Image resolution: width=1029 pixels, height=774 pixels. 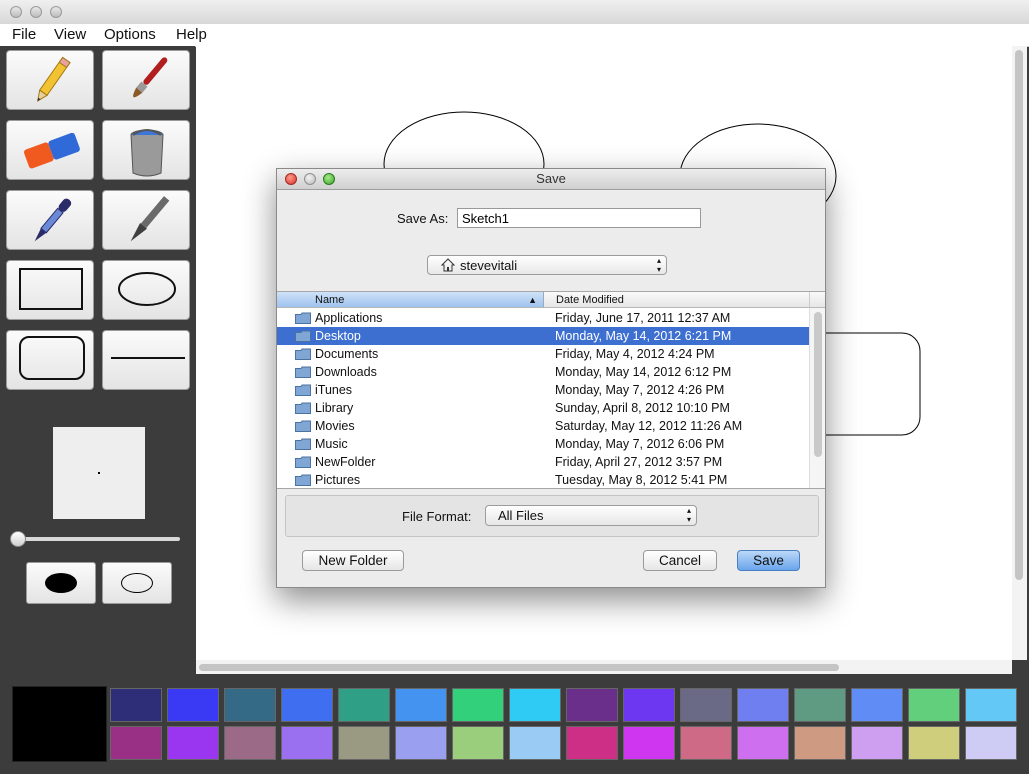 I want to click on file-name: NewFolder, so click(x=345, y=462).